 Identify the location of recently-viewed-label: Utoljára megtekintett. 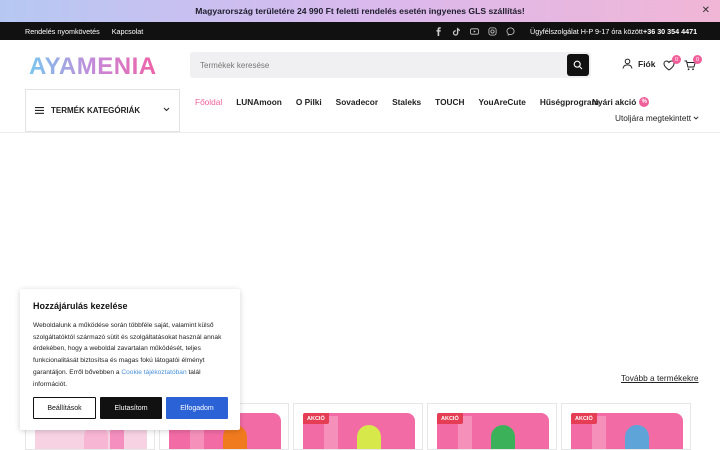
(653, 118).